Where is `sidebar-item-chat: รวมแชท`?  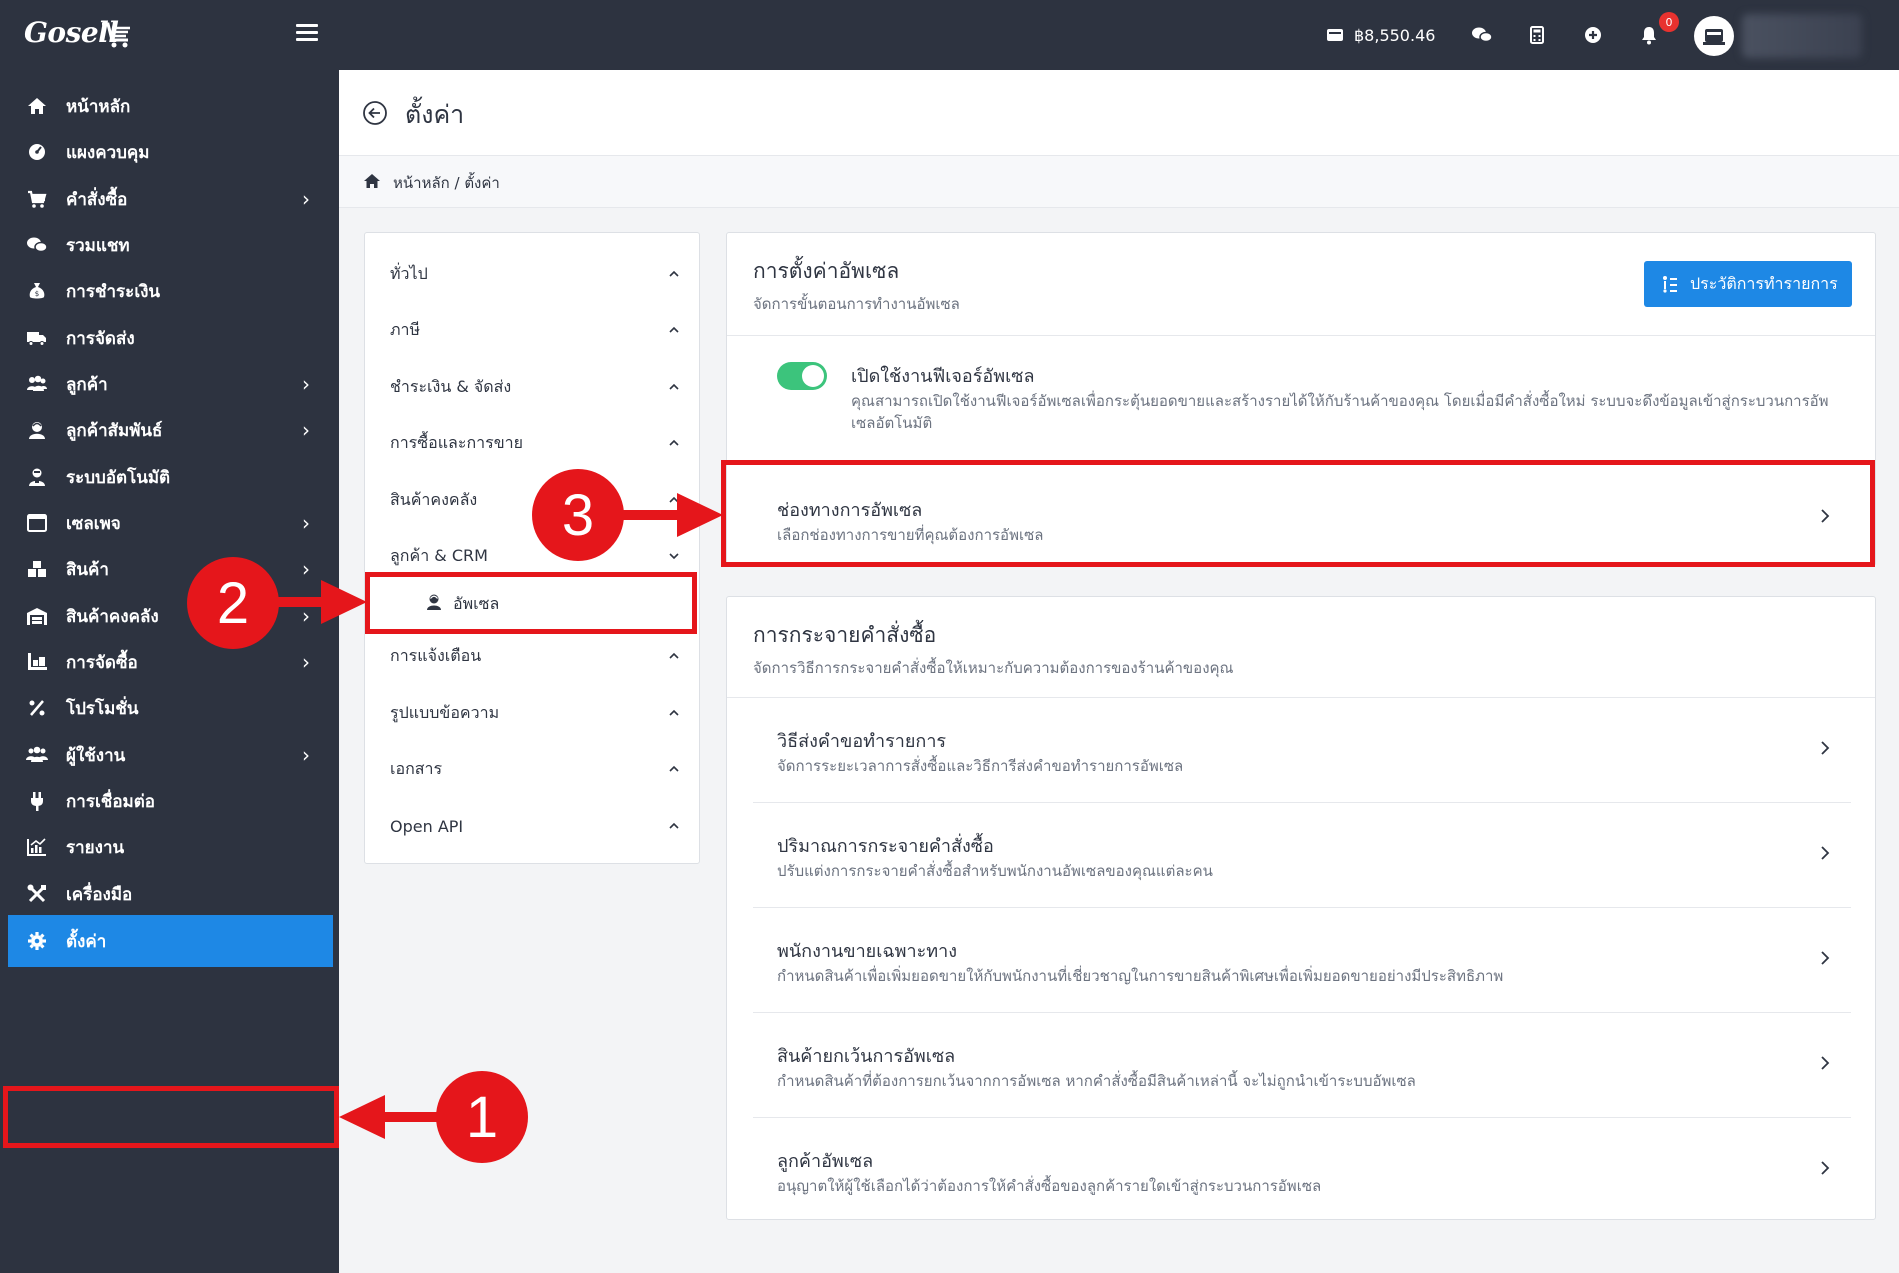
sidebar-item-chat: รวมแชท is located at coordinates (169, 245).